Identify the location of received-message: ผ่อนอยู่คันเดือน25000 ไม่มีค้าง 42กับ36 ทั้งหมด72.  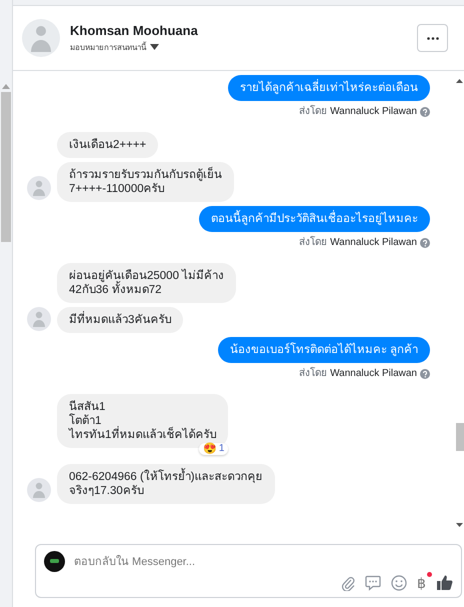
(146, 283).